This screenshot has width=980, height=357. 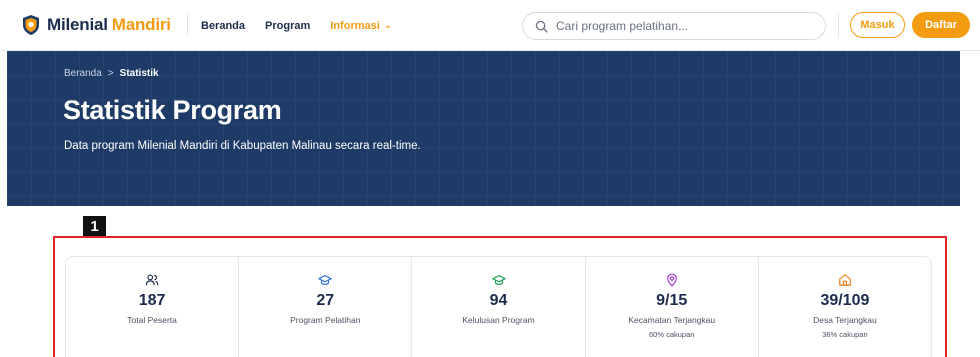 I want to click on register-button: Daftar, so click(x=941, y=25).